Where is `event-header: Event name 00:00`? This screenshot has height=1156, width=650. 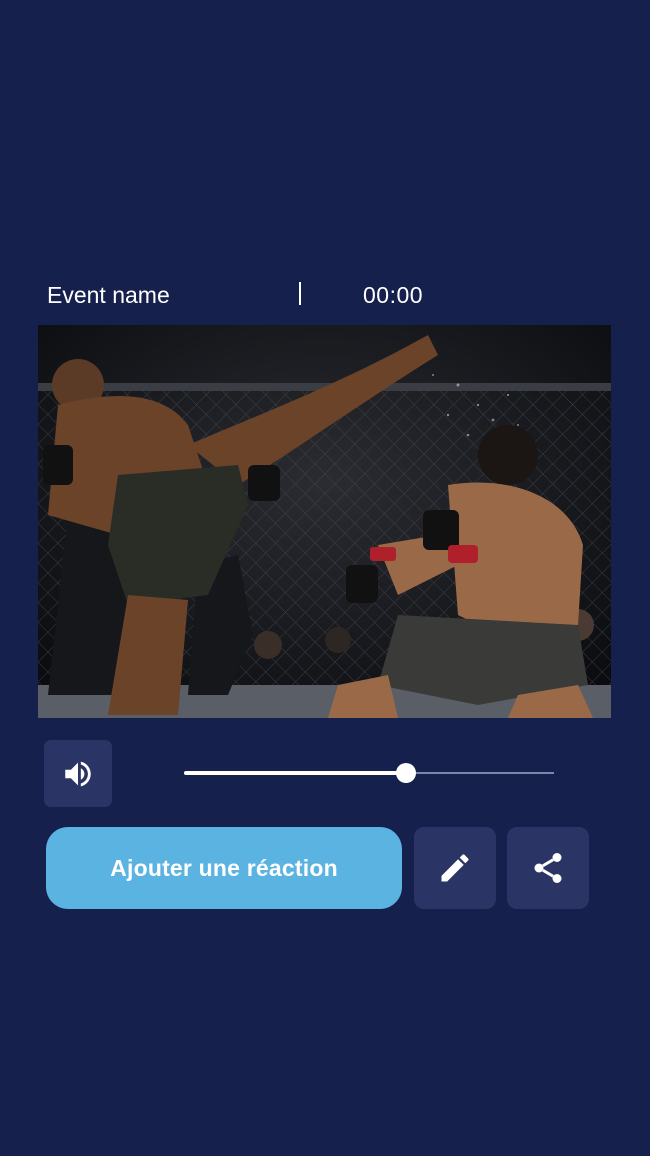
event-header: Event name 00:00 is located at coordinates (257, 295).